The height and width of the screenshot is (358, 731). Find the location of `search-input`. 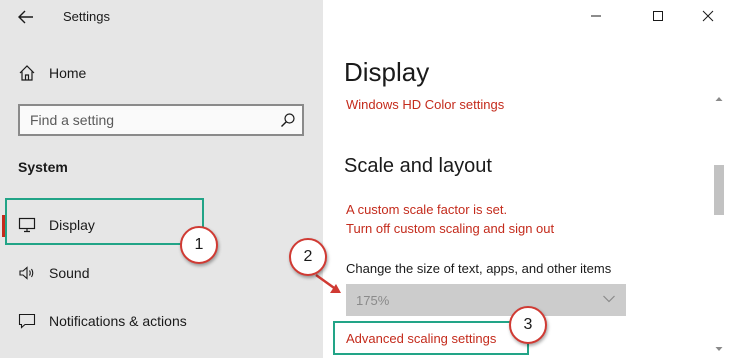

search-input is located at coordinates (145, 120).